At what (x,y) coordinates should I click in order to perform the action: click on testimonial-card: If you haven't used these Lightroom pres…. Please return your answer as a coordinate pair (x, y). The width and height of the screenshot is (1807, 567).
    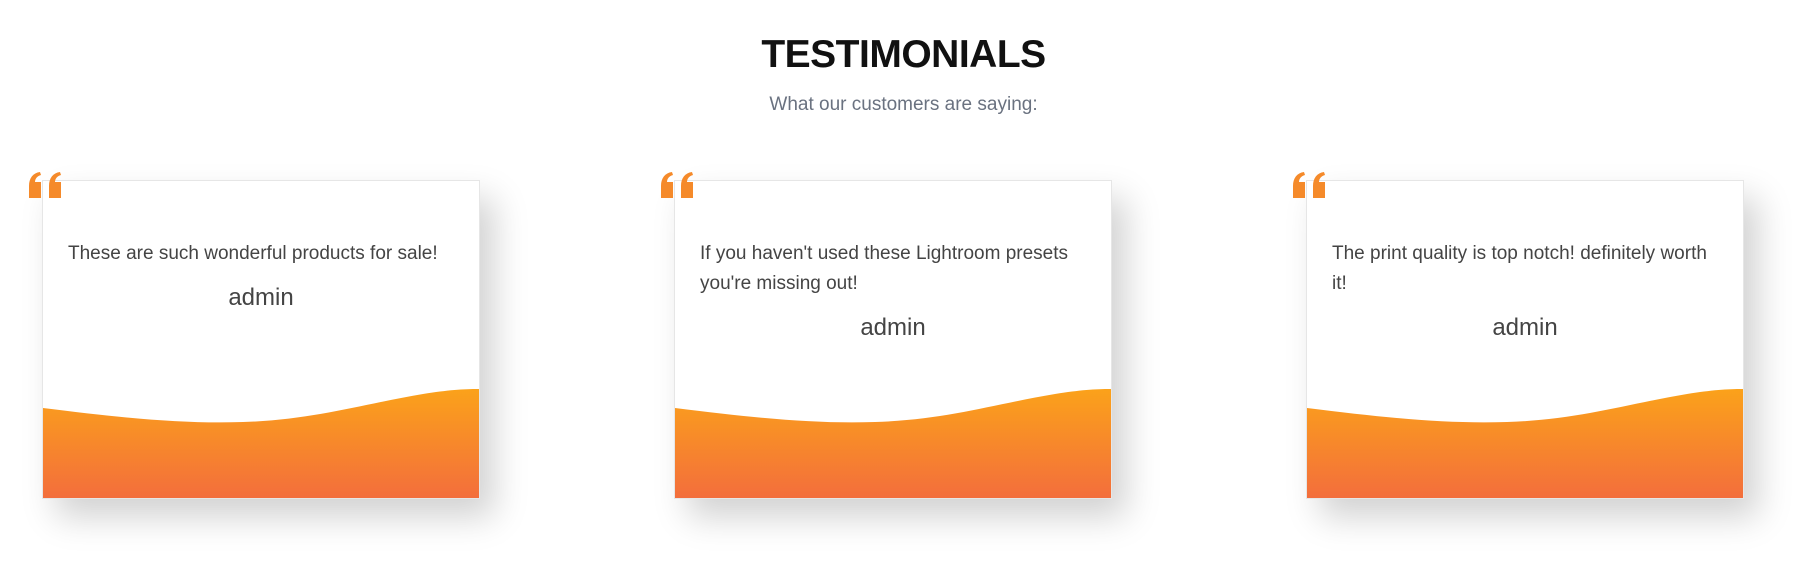
    Looking at the image, I should click on (893, 339).